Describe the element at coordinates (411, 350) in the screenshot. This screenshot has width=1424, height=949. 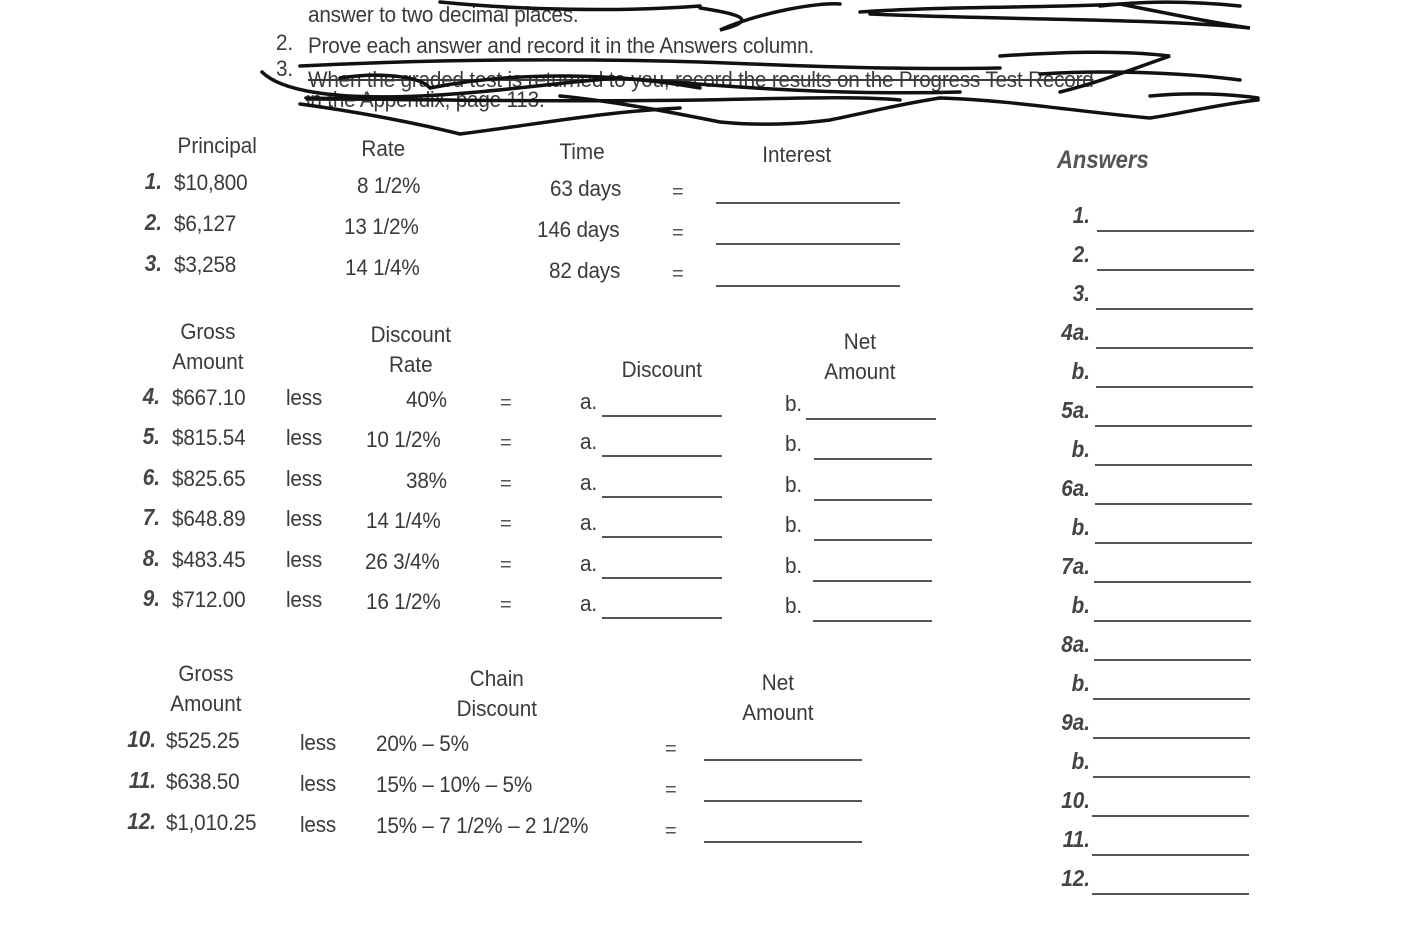
I see `header-discount-rate: Discount Rate` at that location.